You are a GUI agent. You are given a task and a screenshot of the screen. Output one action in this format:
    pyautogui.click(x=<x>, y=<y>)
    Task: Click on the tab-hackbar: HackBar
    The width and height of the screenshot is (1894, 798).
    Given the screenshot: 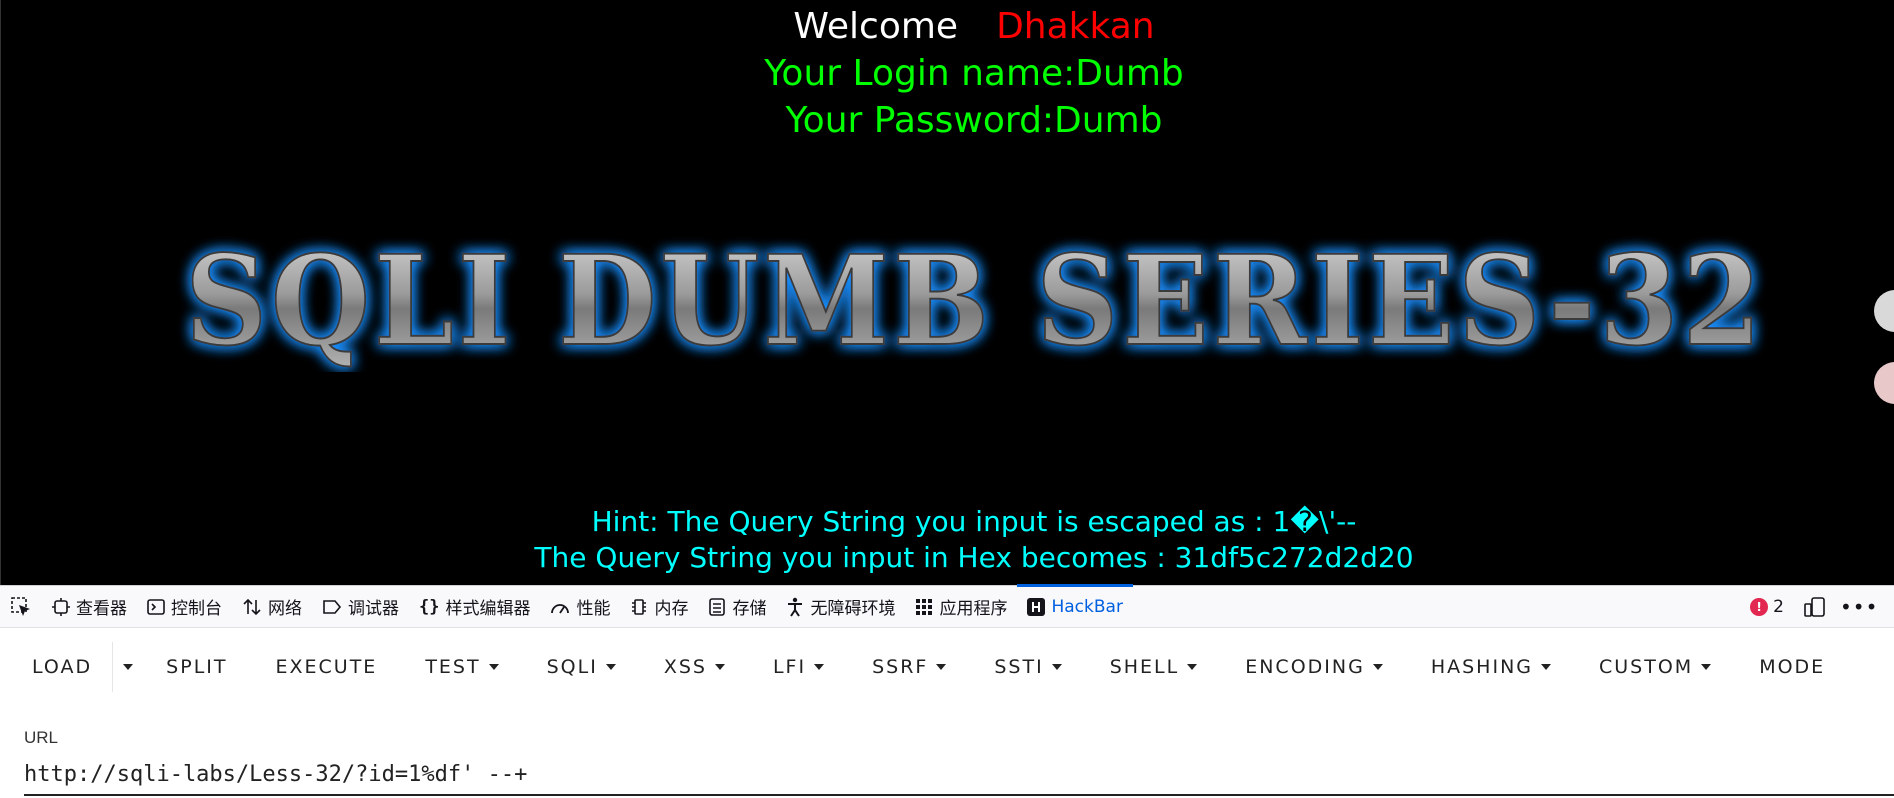 What is the action you would take?
    pyautogui.click(x=1075, y=606)
    